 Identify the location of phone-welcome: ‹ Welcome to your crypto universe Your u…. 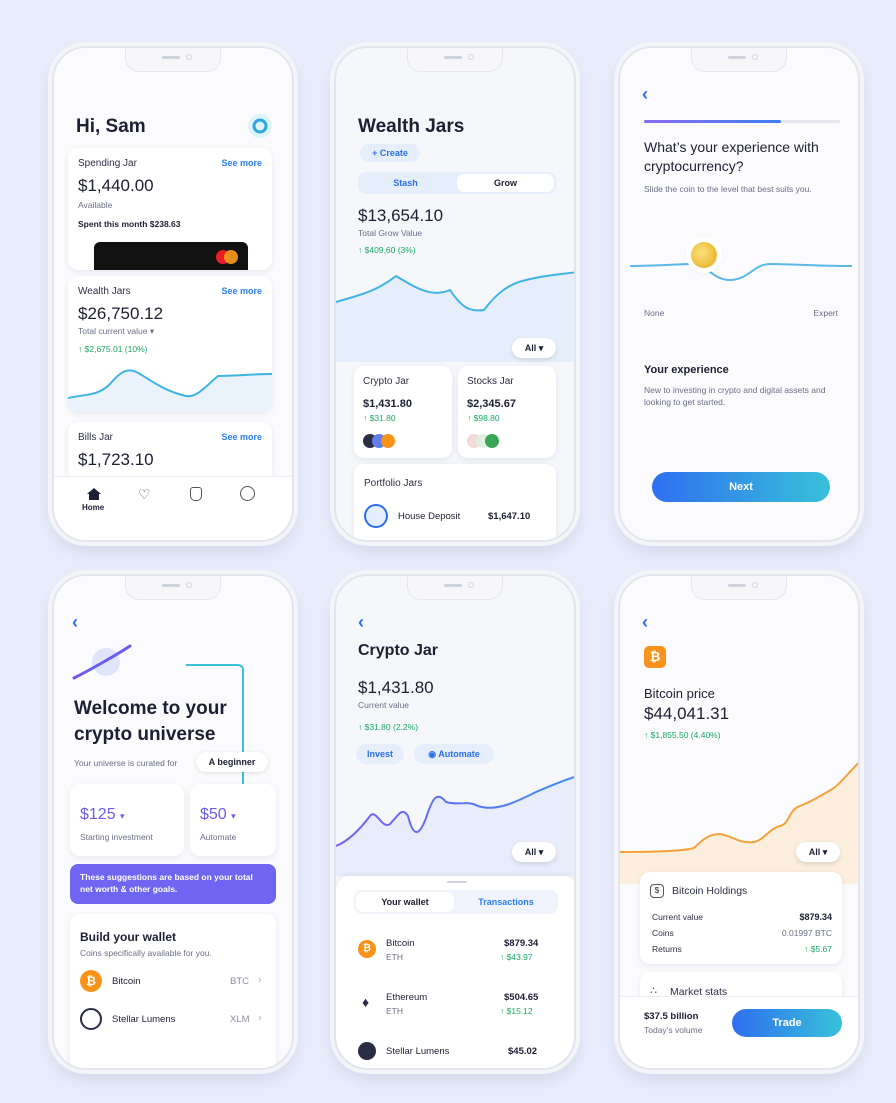
(173, 822).